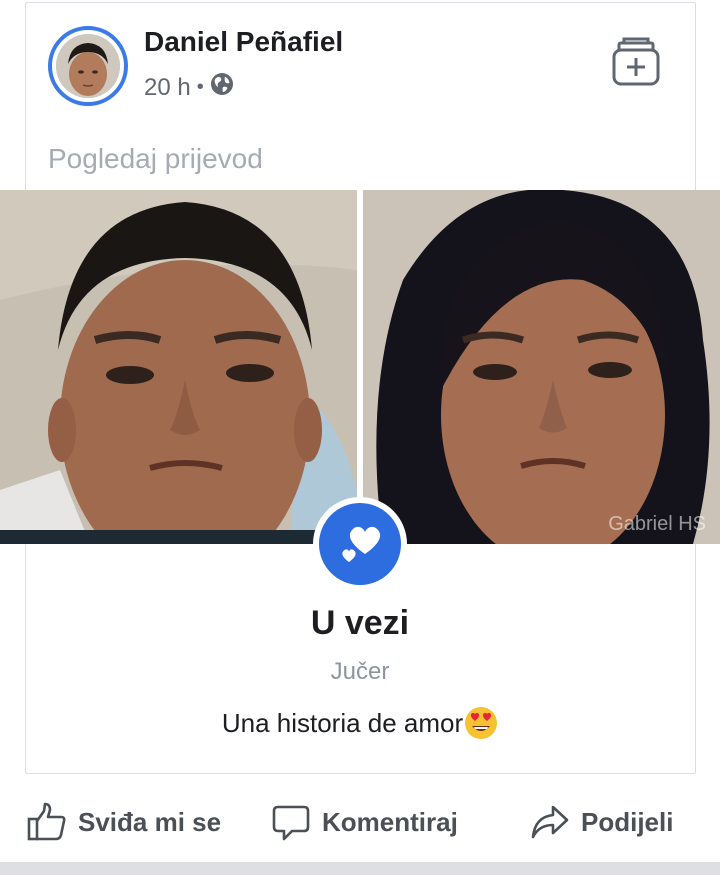  I want to click on post-meta: 20 h •, so click(189, 87).